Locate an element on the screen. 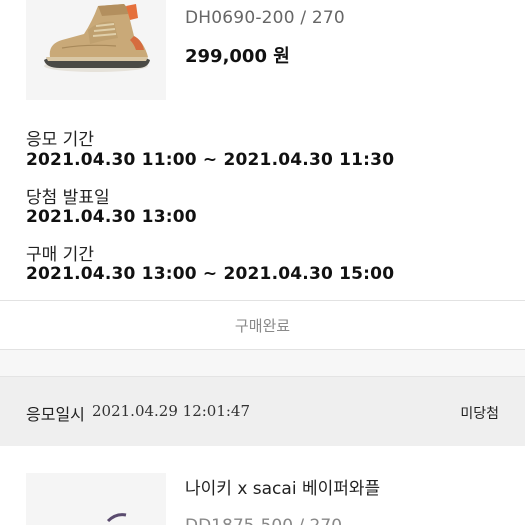  section-gap is located at coordinates (262, 363).